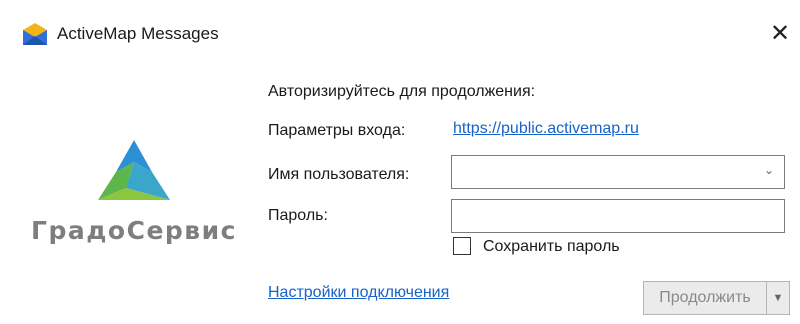  Describe the element at coordinates (778, 298) in the screenshot. I see `continue-dropdown-button: ▼` at that location.